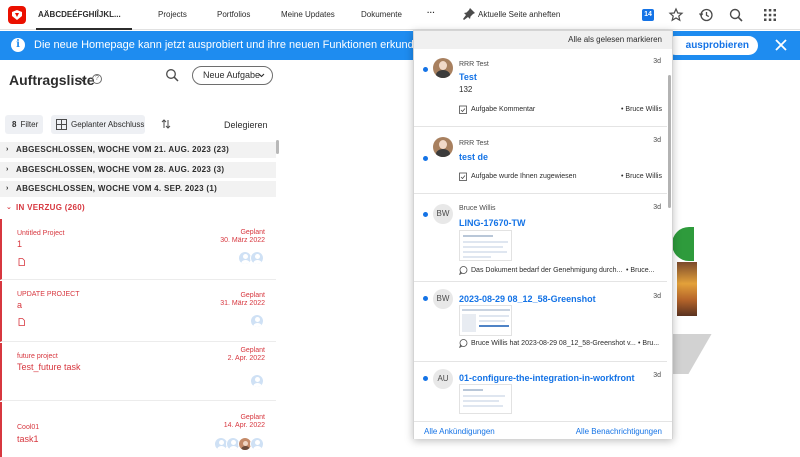  What do you see at coordinates (19, 305) in the screenshot?
I see `task-name: a` at bounding box center [19, 305].